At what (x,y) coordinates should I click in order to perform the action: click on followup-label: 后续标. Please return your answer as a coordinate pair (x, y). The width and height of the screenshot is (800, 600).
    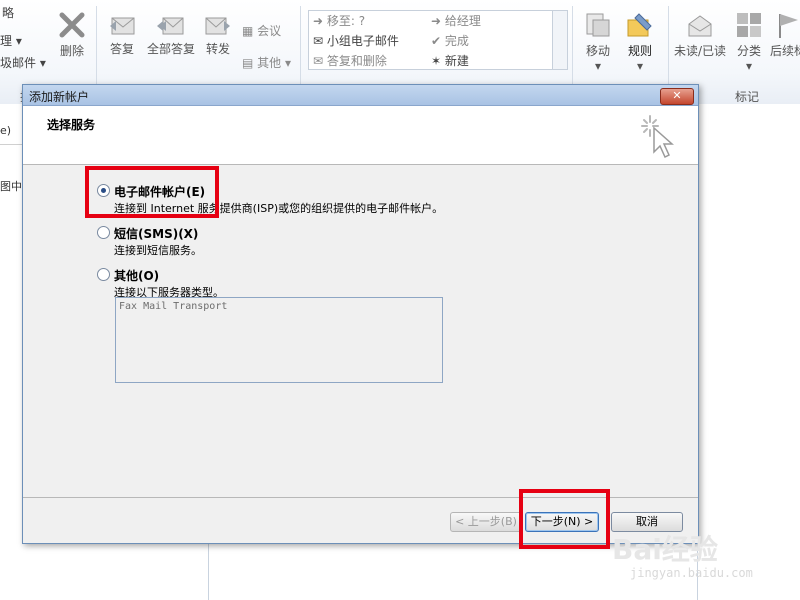
    Looking at the image, I should click on (785, 51).